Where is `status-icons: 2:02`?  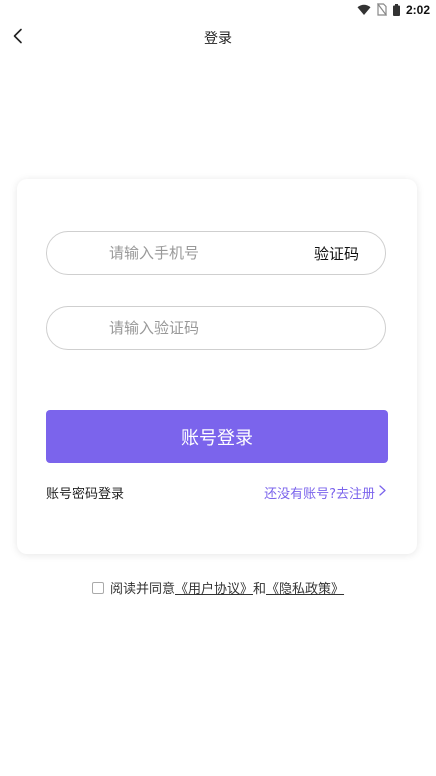 status-icons: 2:02 is located at coordinates (393, 10).